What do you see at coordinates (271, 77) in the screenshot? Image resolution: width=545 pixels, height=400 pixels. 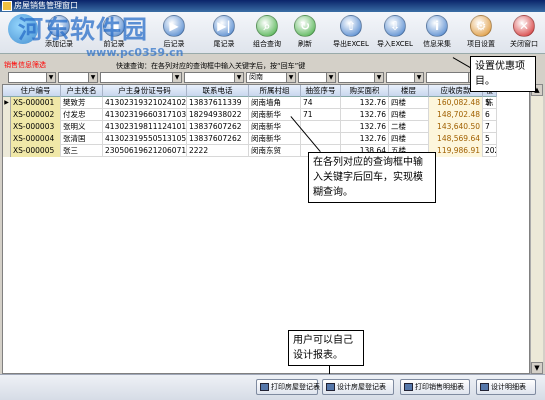 I see `filter-select-col-5: 闵南 ▼` at bounding box center [271, 77].